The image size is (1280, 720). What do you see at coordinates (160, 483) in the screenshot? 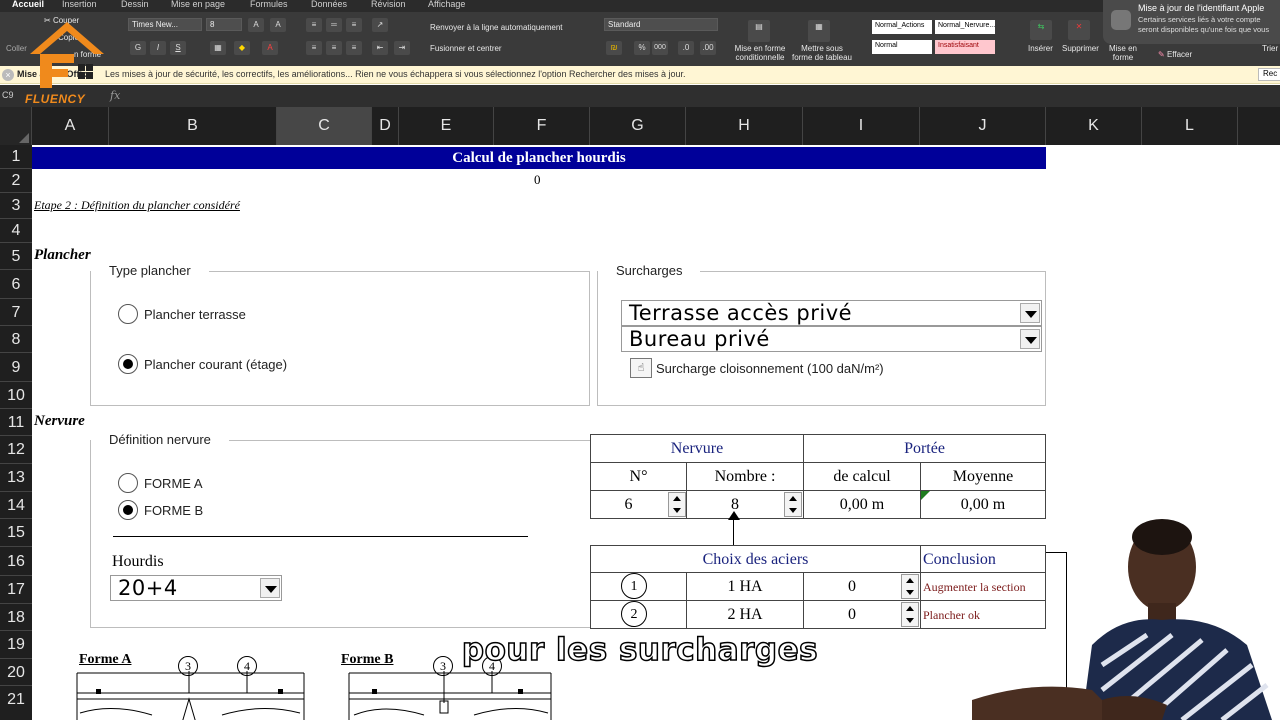
I see `radio-forme-a: FORME A` at bounding box center [160, 483].